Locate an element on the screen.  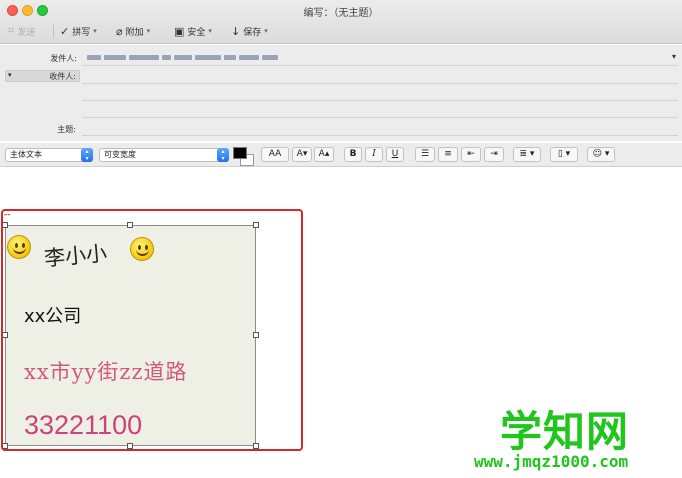
text-color-swatch-front is located at coordinates (240, 153).